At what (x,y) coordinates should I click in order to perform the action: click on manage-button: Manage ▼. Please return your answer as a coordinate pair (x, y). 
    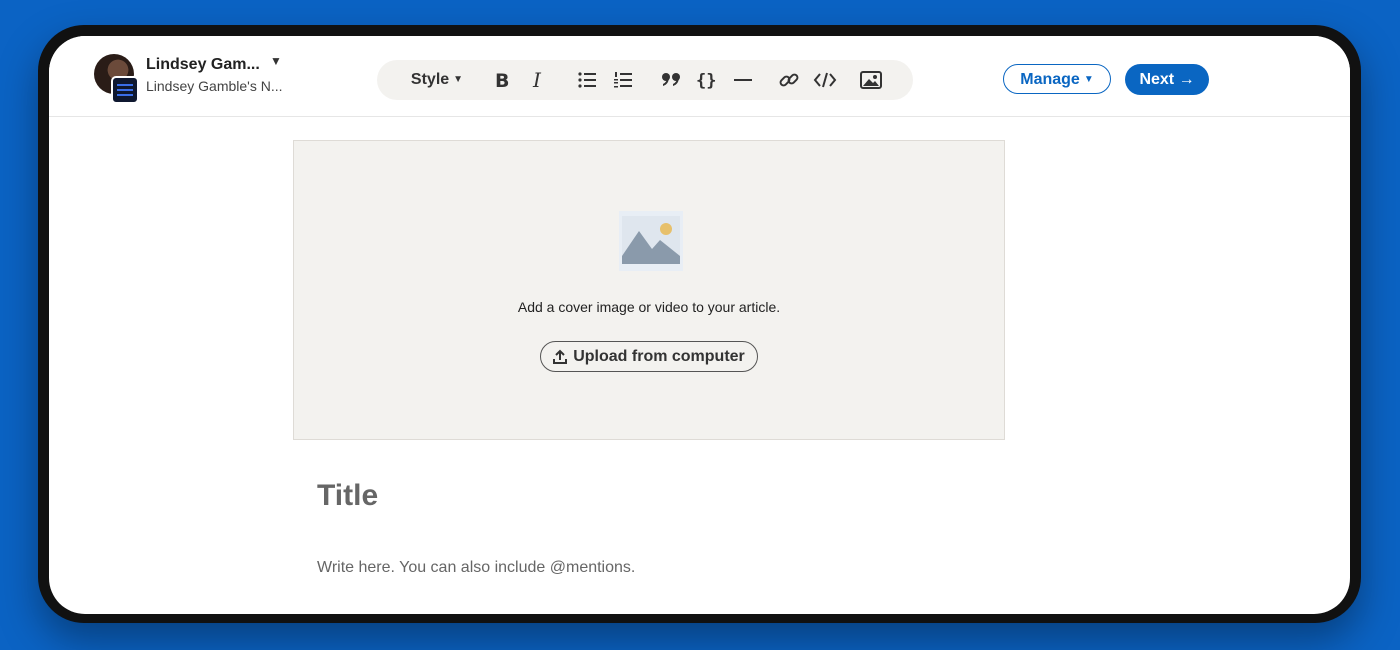
    Looking at the image, I should click on (1057, 79).